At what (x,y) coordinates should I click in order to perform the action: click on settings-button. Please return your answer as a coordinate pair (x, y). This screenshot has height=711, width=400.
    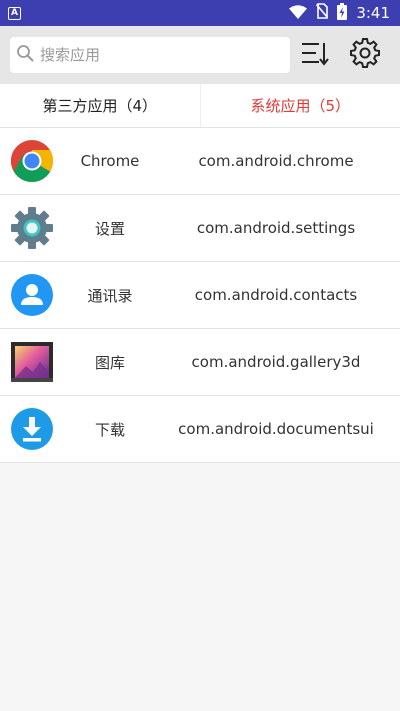
    Looking at the image, I should click on (365, 55).